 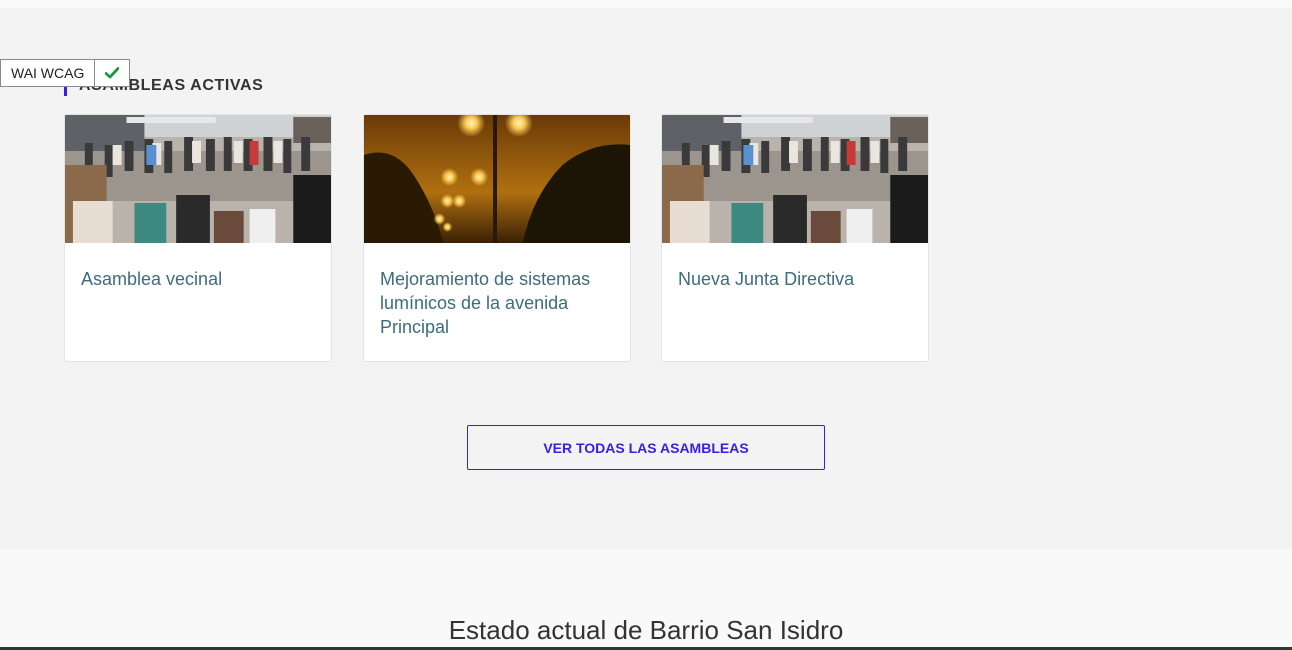 I want to click on card-title: Nueva Junta Directiva, so click(x=796, y=279).